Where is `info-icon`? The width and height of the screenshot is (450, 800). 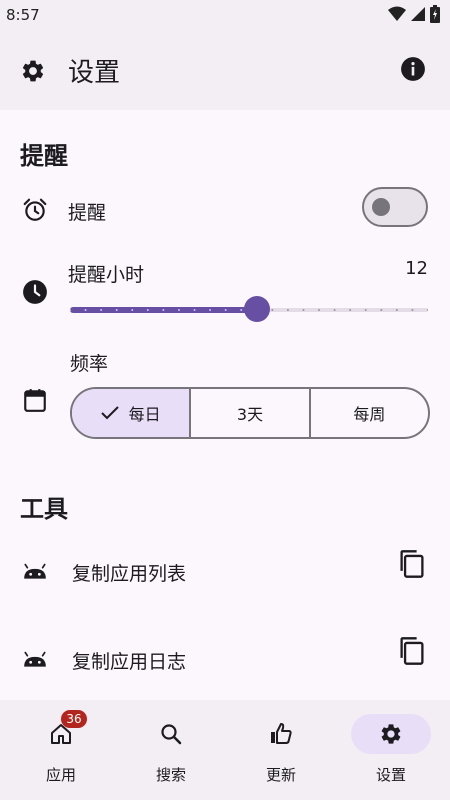
info-icon is located at coordinates (413, 69).